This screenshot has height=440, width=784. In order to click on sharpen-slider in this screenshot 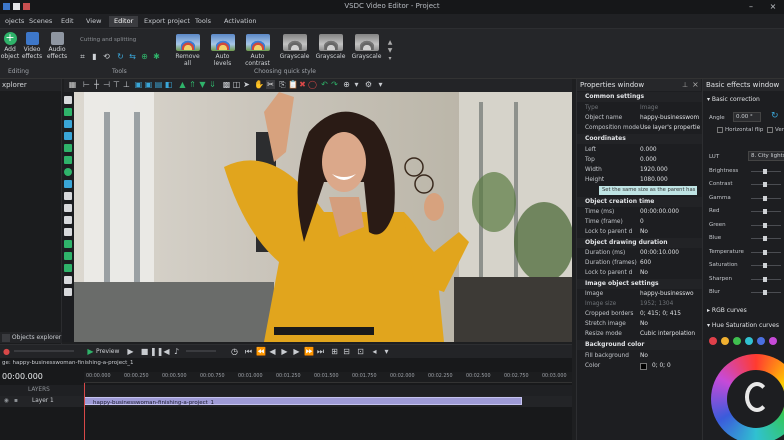, I will do `click(766, 279)`.